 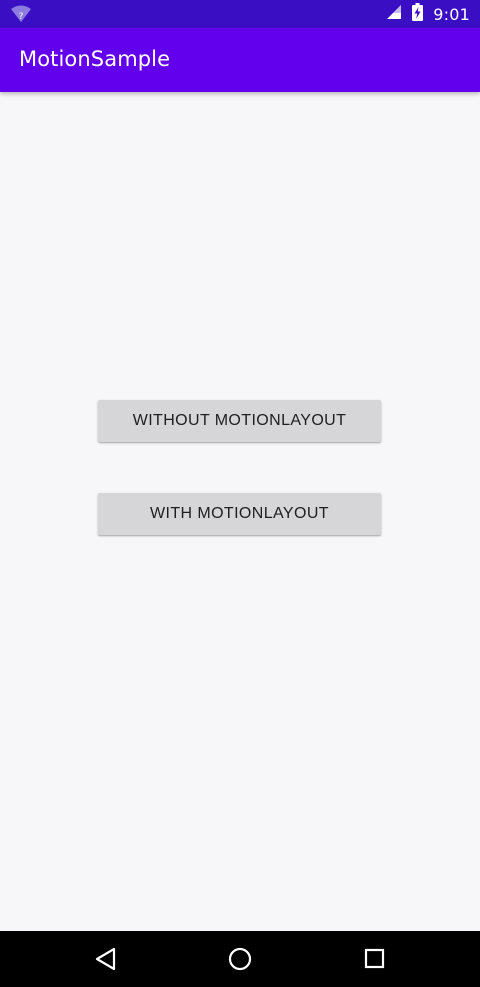 I want to click on navigation-bar, so click(x=240, y=959).